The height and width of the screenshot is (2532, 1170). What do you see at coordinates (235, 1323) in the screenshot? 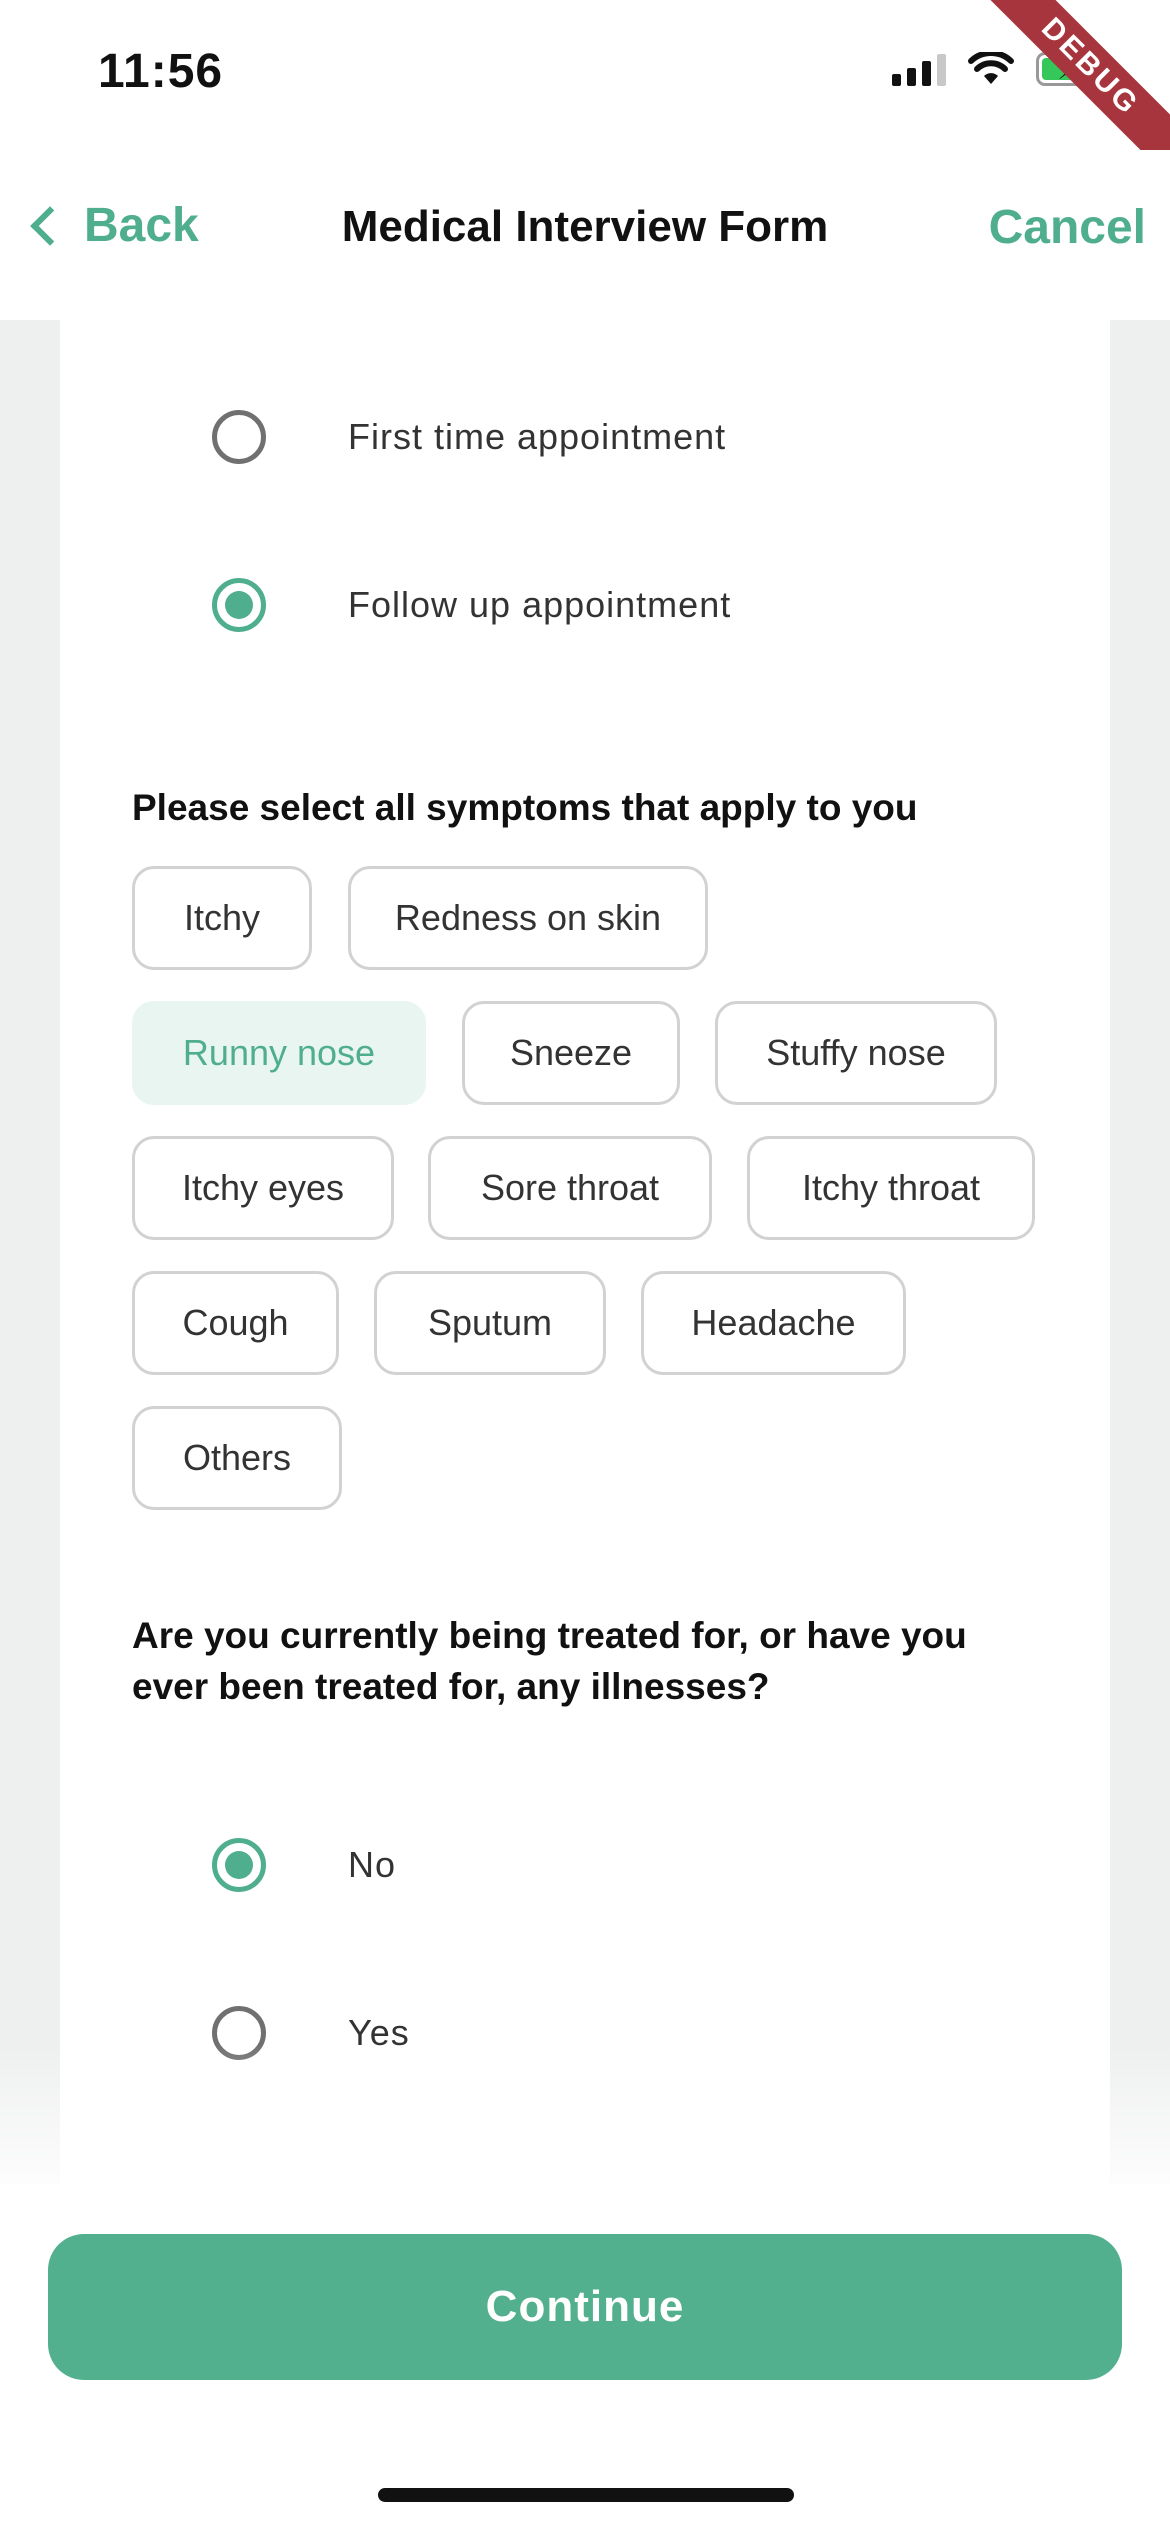
I see `symptom-chip-cough: Cough` at bounding box center [235, 1323].